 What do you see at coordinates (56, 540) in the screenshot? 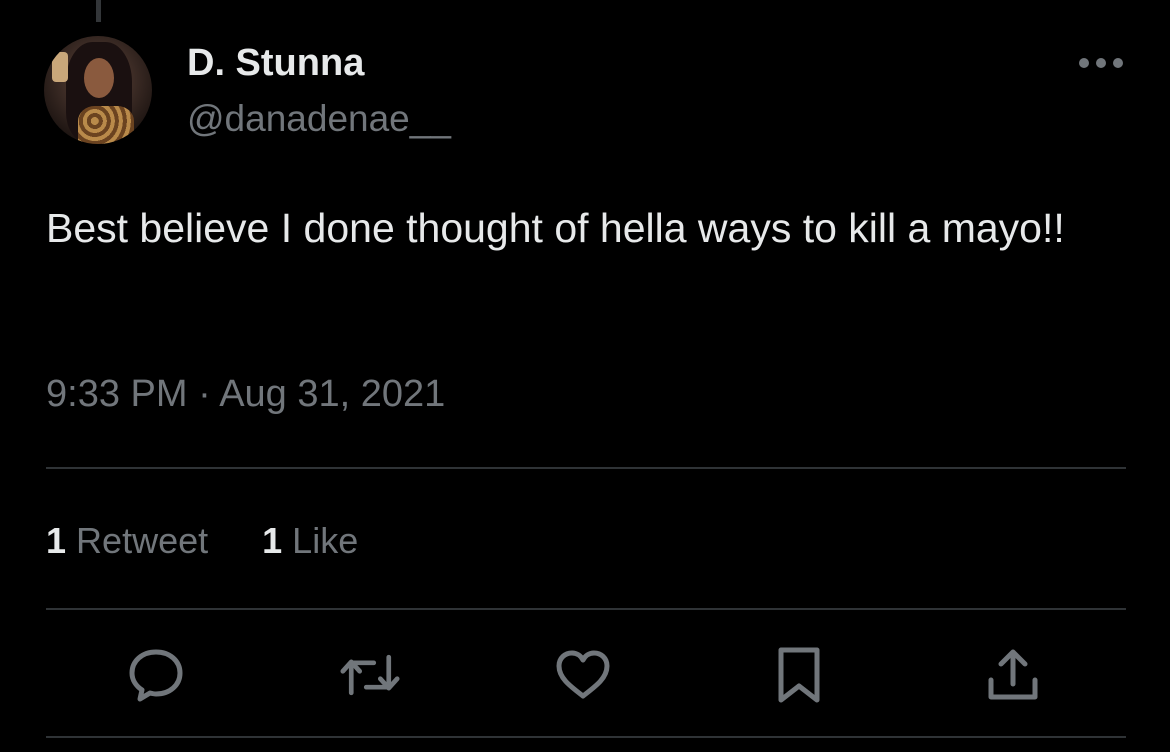
I see `retweet-count: 1` at bounding box center [56, 540].